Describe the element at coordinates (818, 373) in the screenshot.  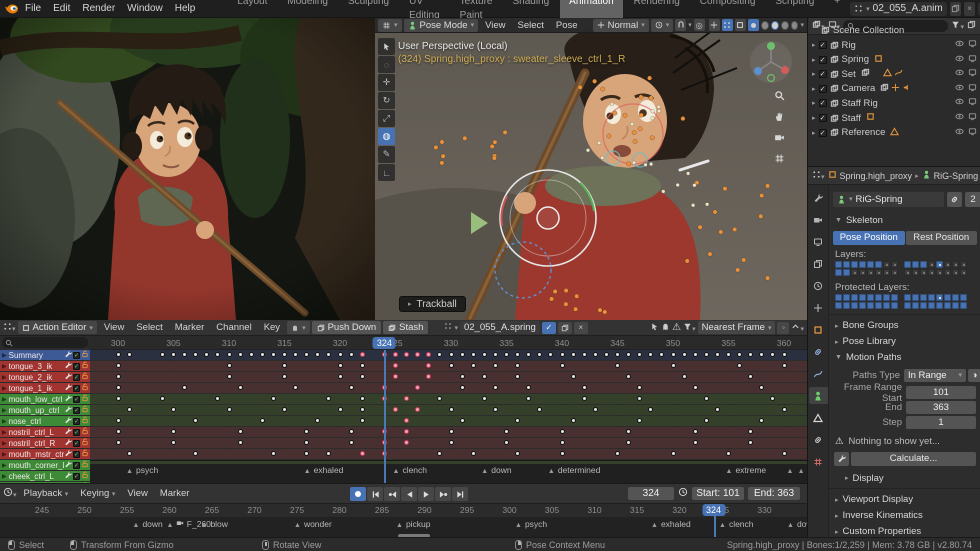
I see `properties-tab-physics` at that location.